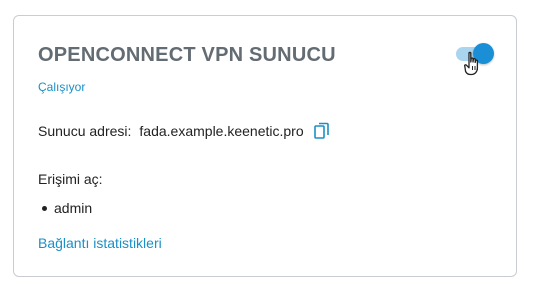  What do you see at coordinates (100, 243) in the screenshot?
I see `connection-statistics-link: Bağlantı istatistikleri` at bounding box center [100, 243].